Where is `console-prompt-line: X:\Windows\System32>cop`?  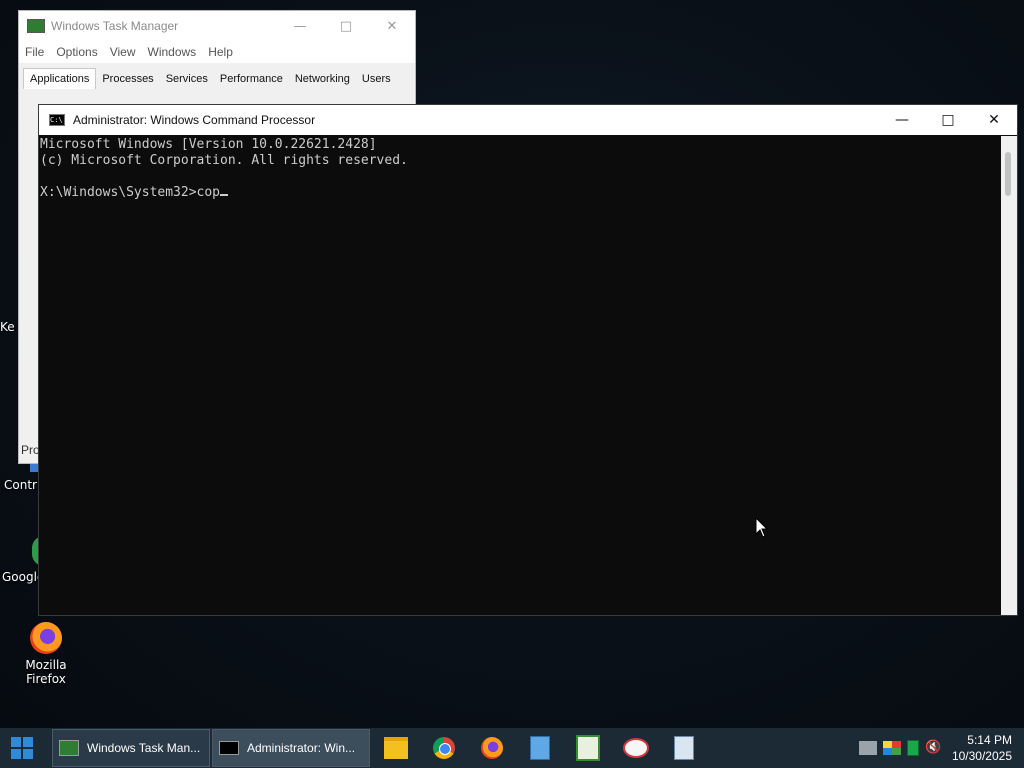 console-prompt-line: X:\Windows\System32>cop is located at coordinates (520, 193).